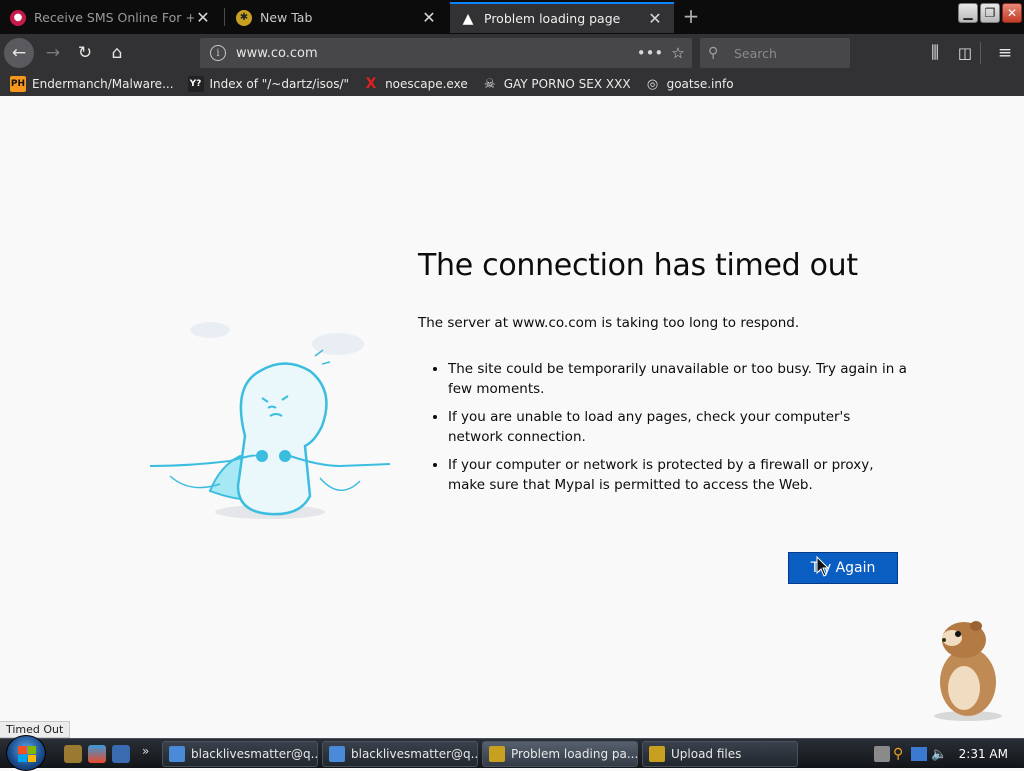 The width and height of the screenshot is (1024, 771). Describe the element at coordinates (638, 265) in the screenshot. I see `error-title: The connection has timed out` at that location.